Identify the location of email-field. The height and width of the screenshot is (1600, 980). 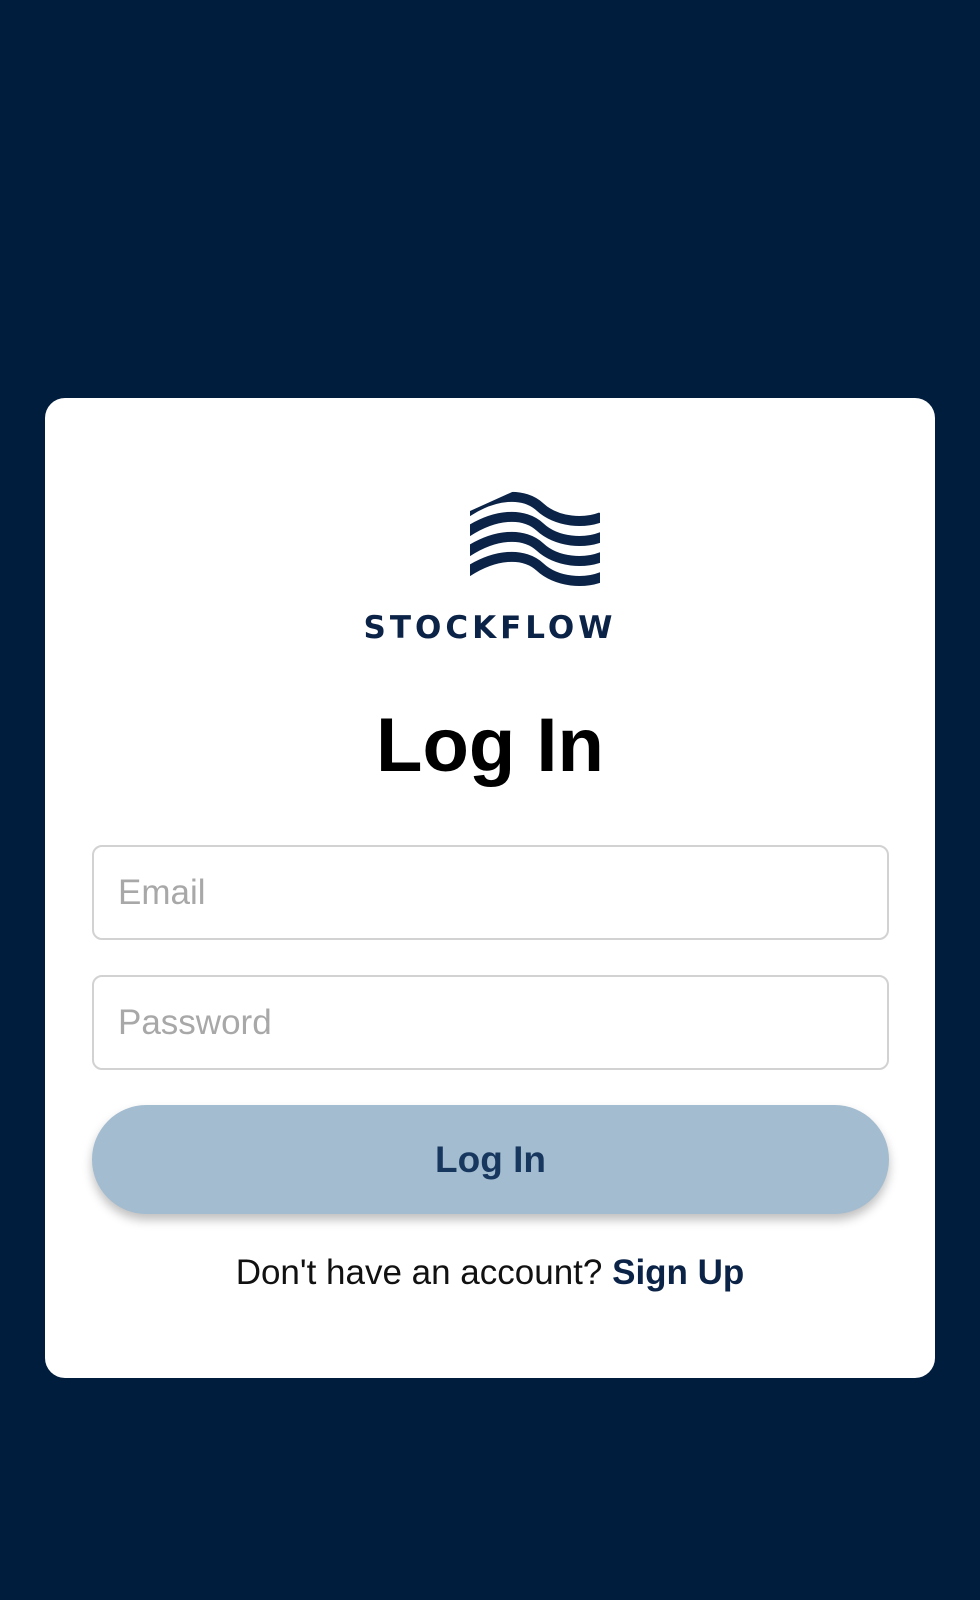
(490, 892).